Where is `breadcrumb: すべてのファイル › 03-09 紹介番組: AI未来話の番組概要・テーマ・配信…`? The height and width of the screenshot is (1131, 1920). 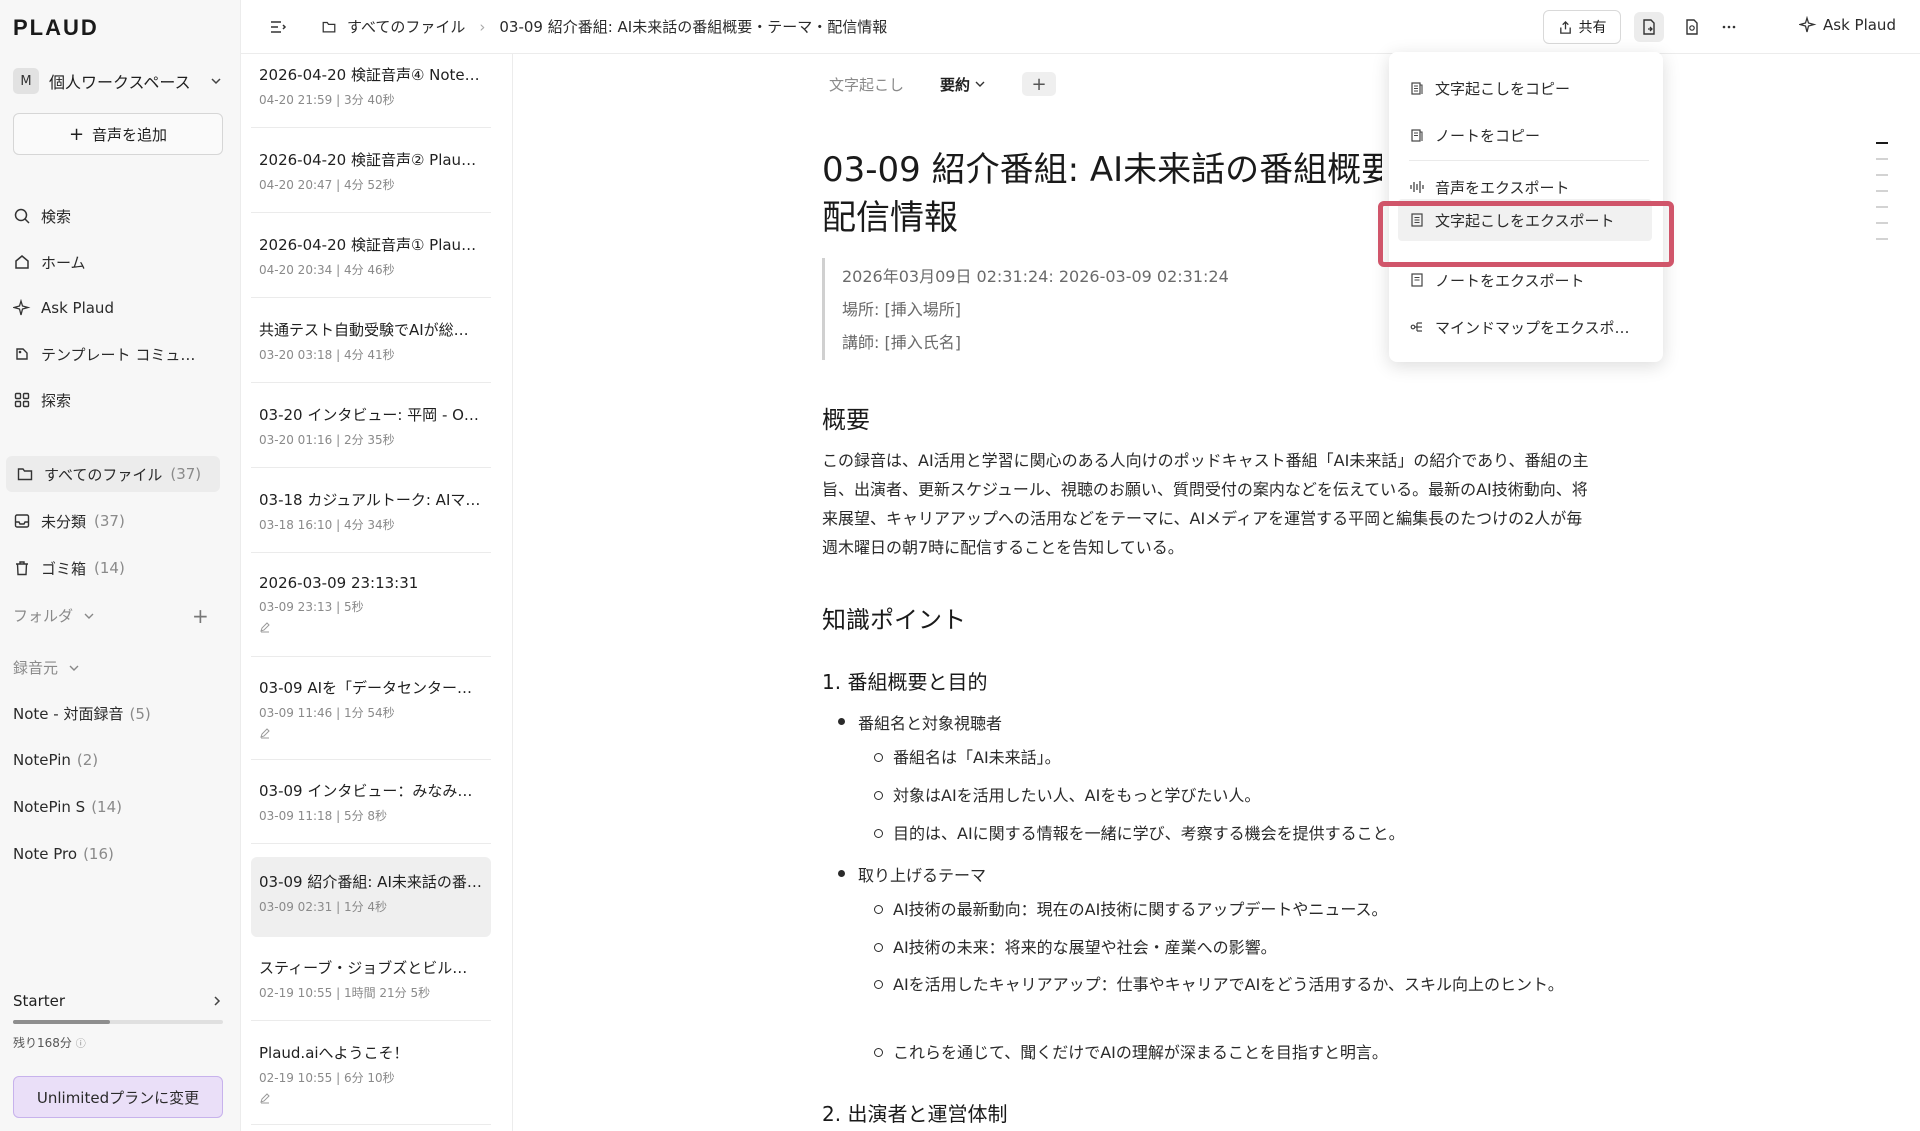
breadcrumb: すべてのファイル › 03-09 紹介番組: AI未来話の番組概要・テーマ・配信… is located at coordinates (604, 26).